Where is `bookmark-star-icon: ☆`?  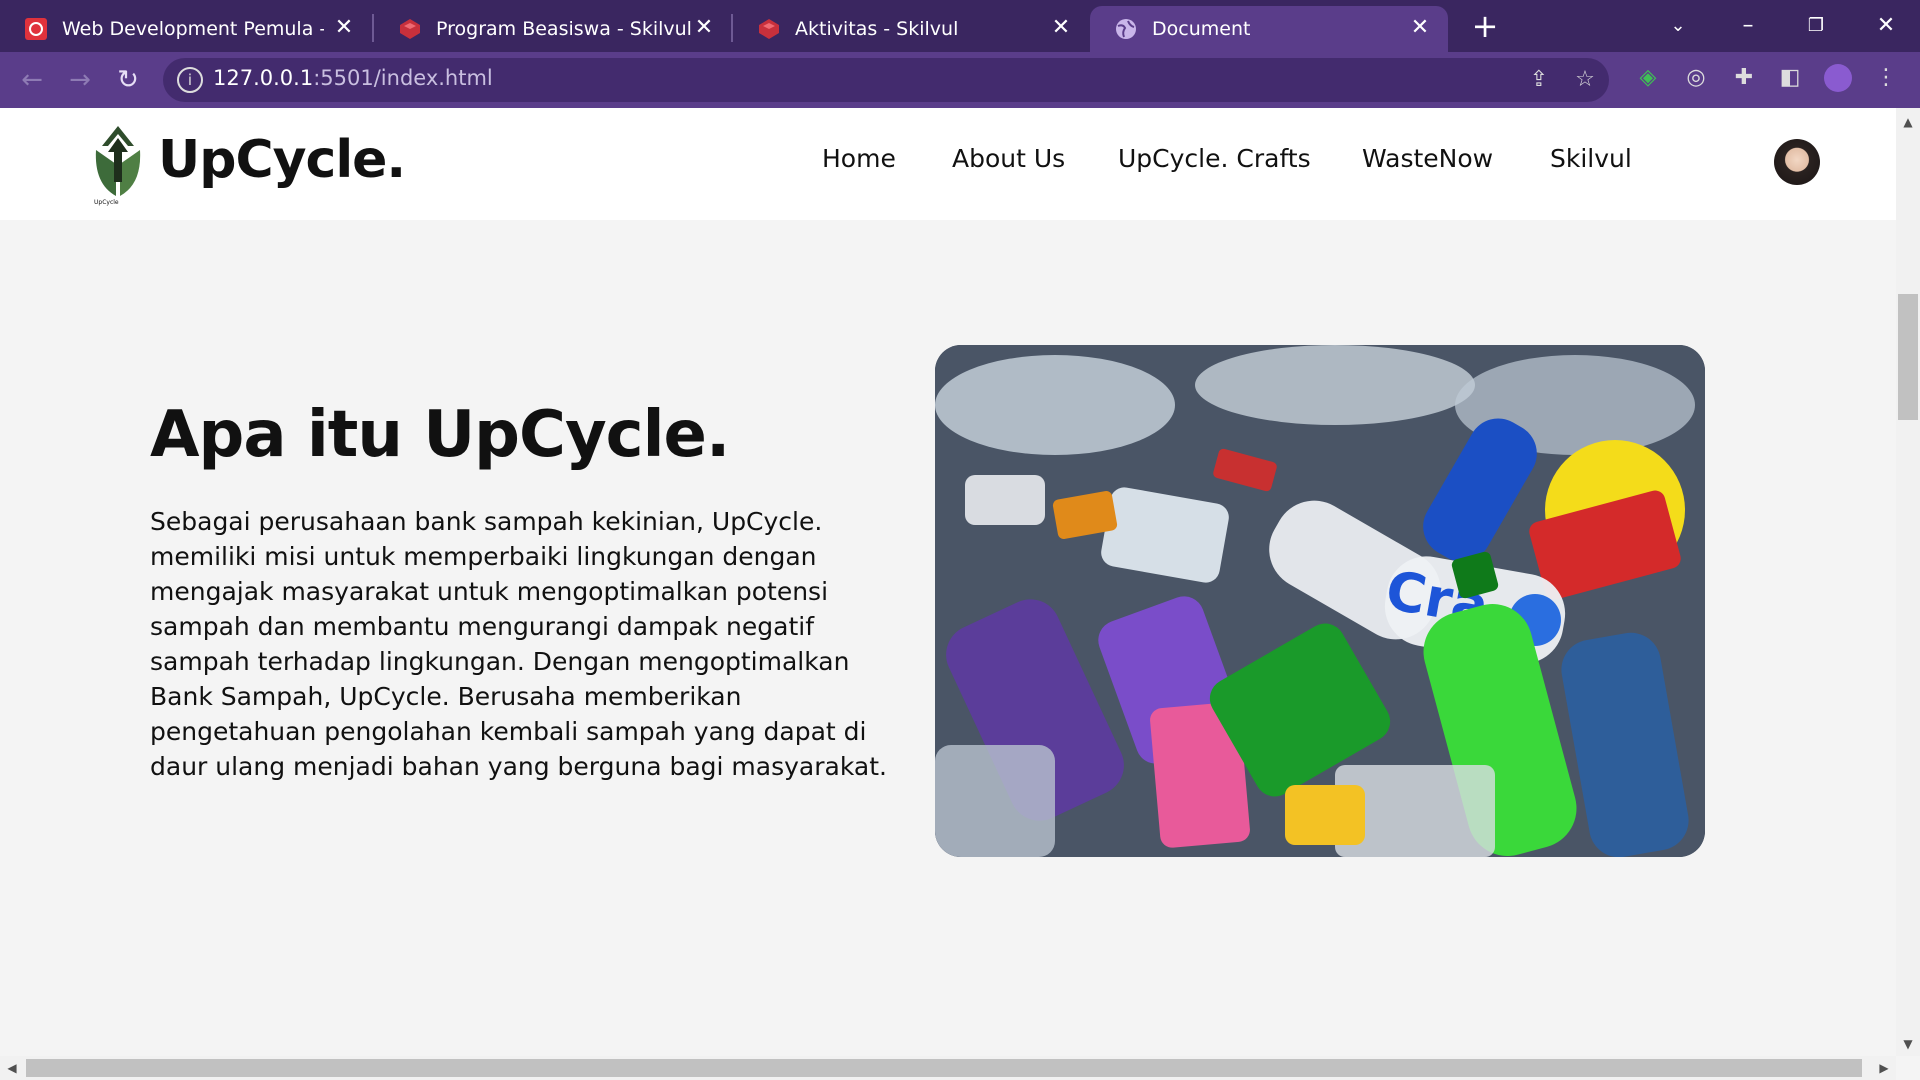 bookmark-star-icon: ☆ is located at coordinates (1585, 80).